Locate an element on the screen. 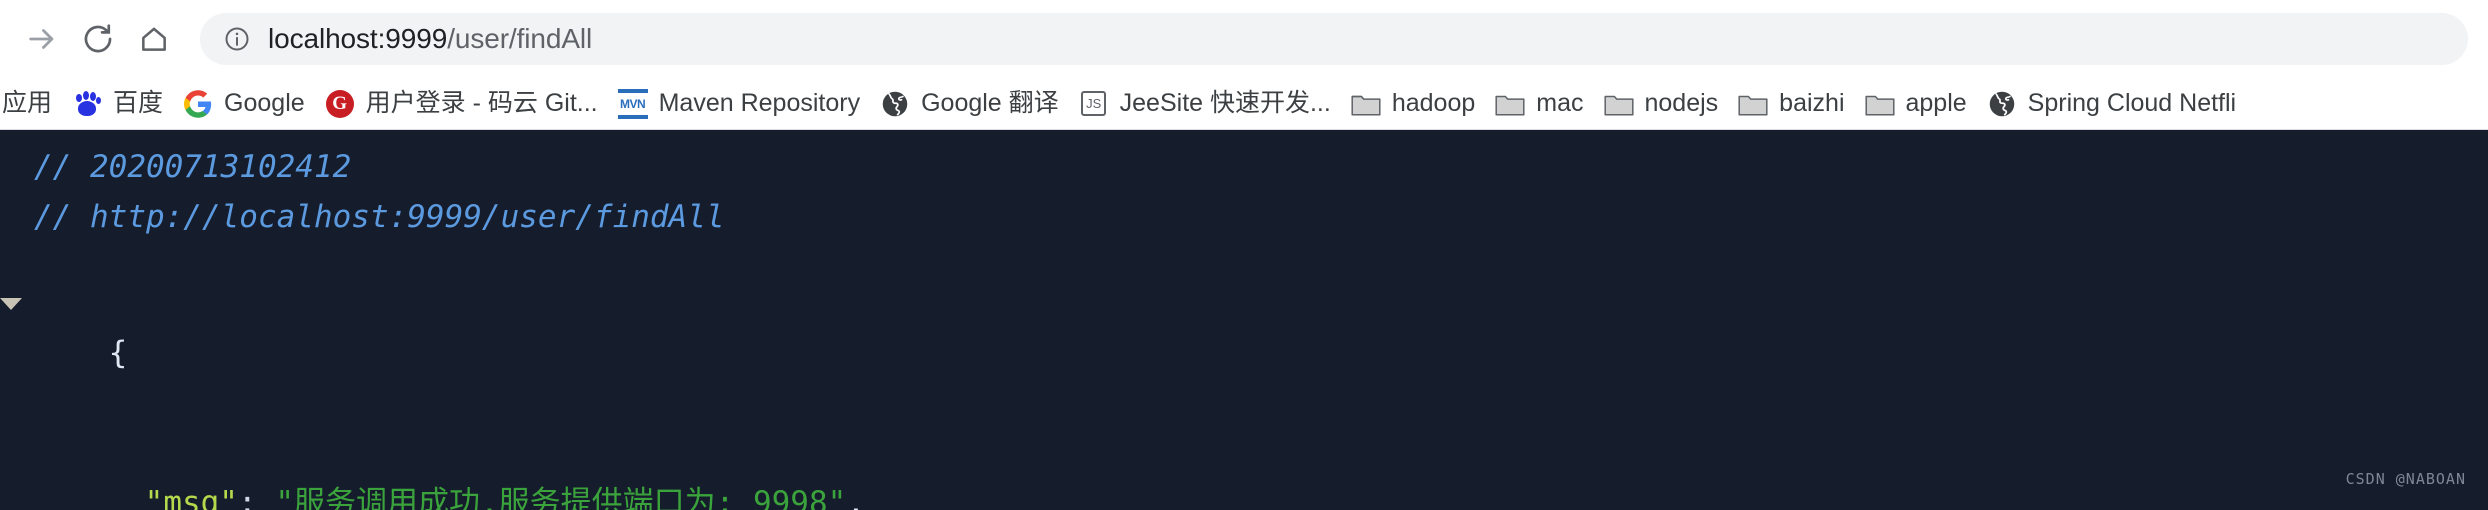 The height and width of the screenshot is (510, 2488). bookmark-folder-apple: apple is located at coordinates (1916, 104).